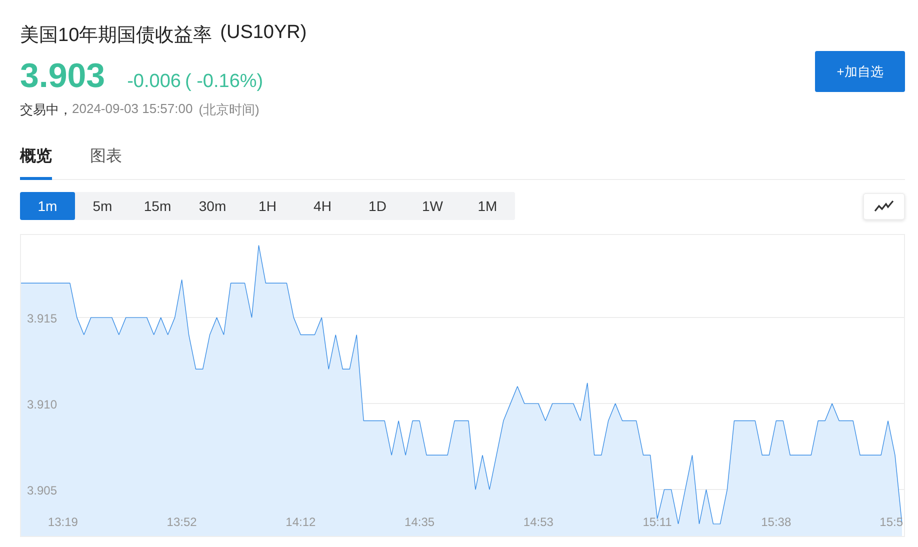  Describe the element at coordinates (132, 109) in the screenshot. I see `timestamp: 2024-09-03 15:57:00` at that location.